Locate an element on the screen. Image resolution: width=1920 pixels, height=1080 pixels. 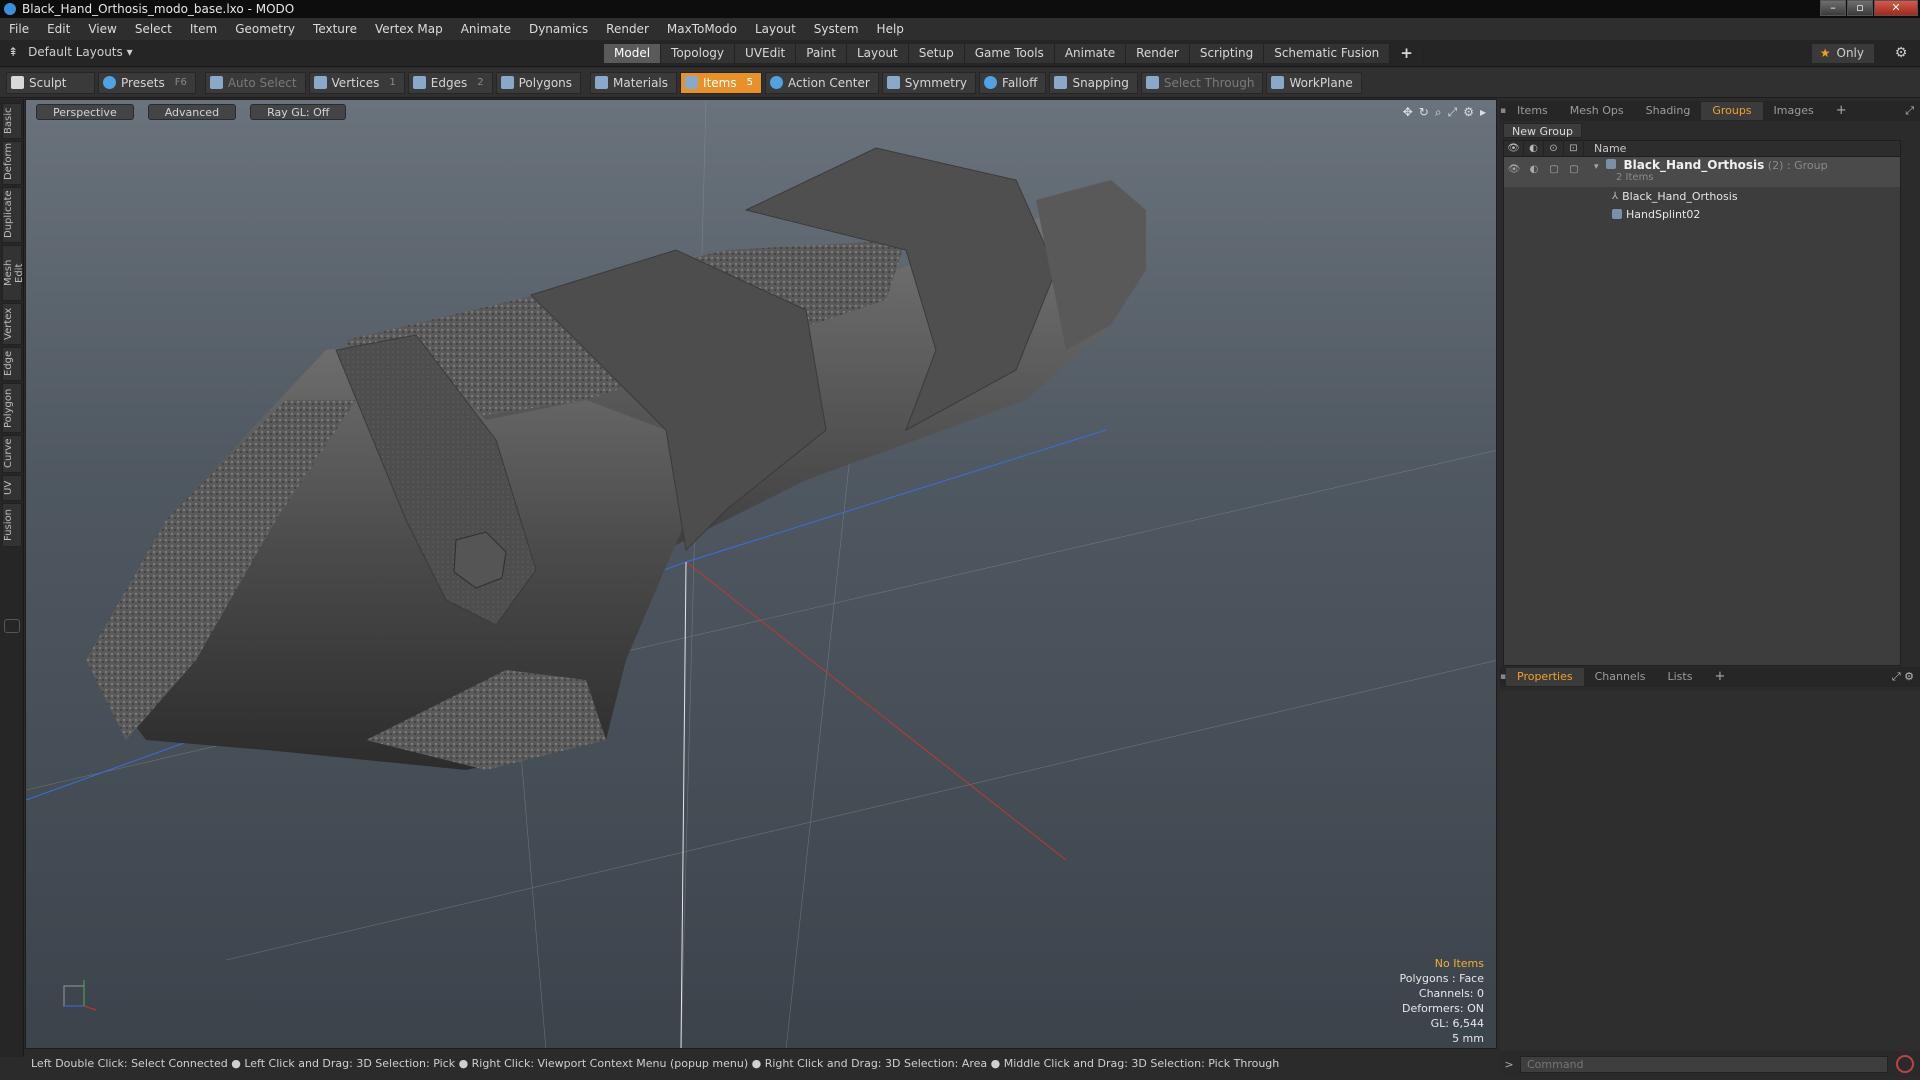
menu-vertex-map: Vertex Map is located at coordinates (409, 29).